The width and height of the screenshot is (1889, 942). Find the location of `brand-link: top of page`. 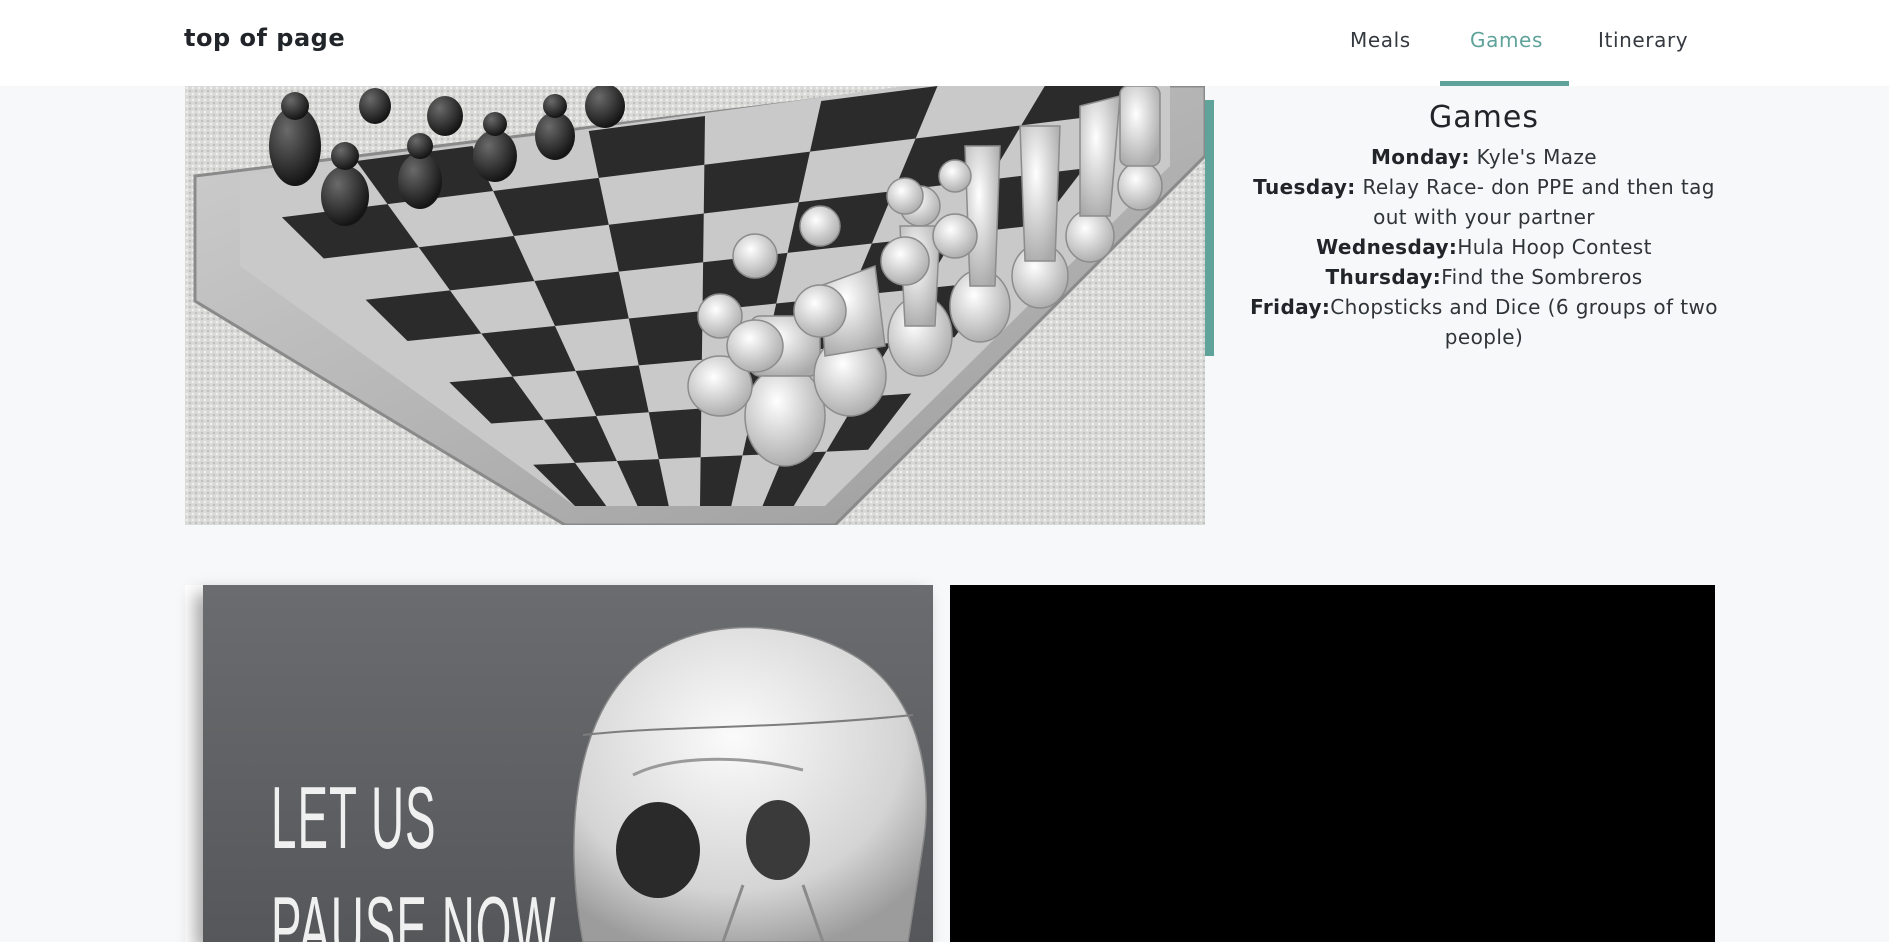

brand-link: top of page is located at coordinates (264, 38).